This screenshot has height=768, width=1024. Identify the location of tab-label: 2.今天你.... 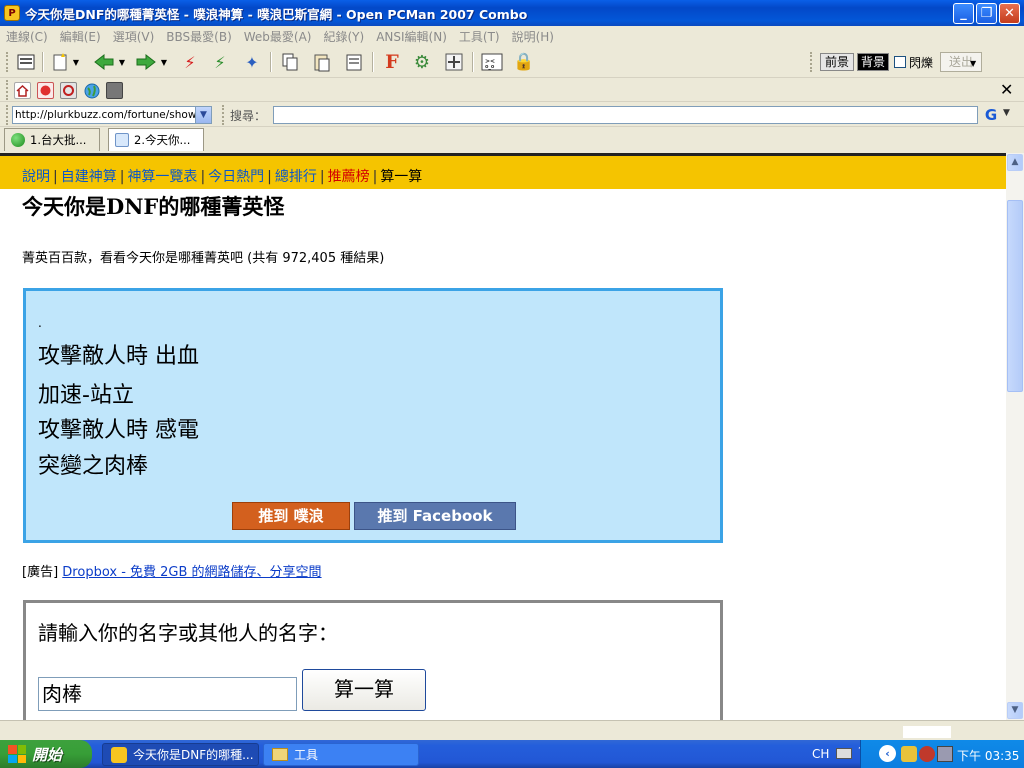
(162, 140).